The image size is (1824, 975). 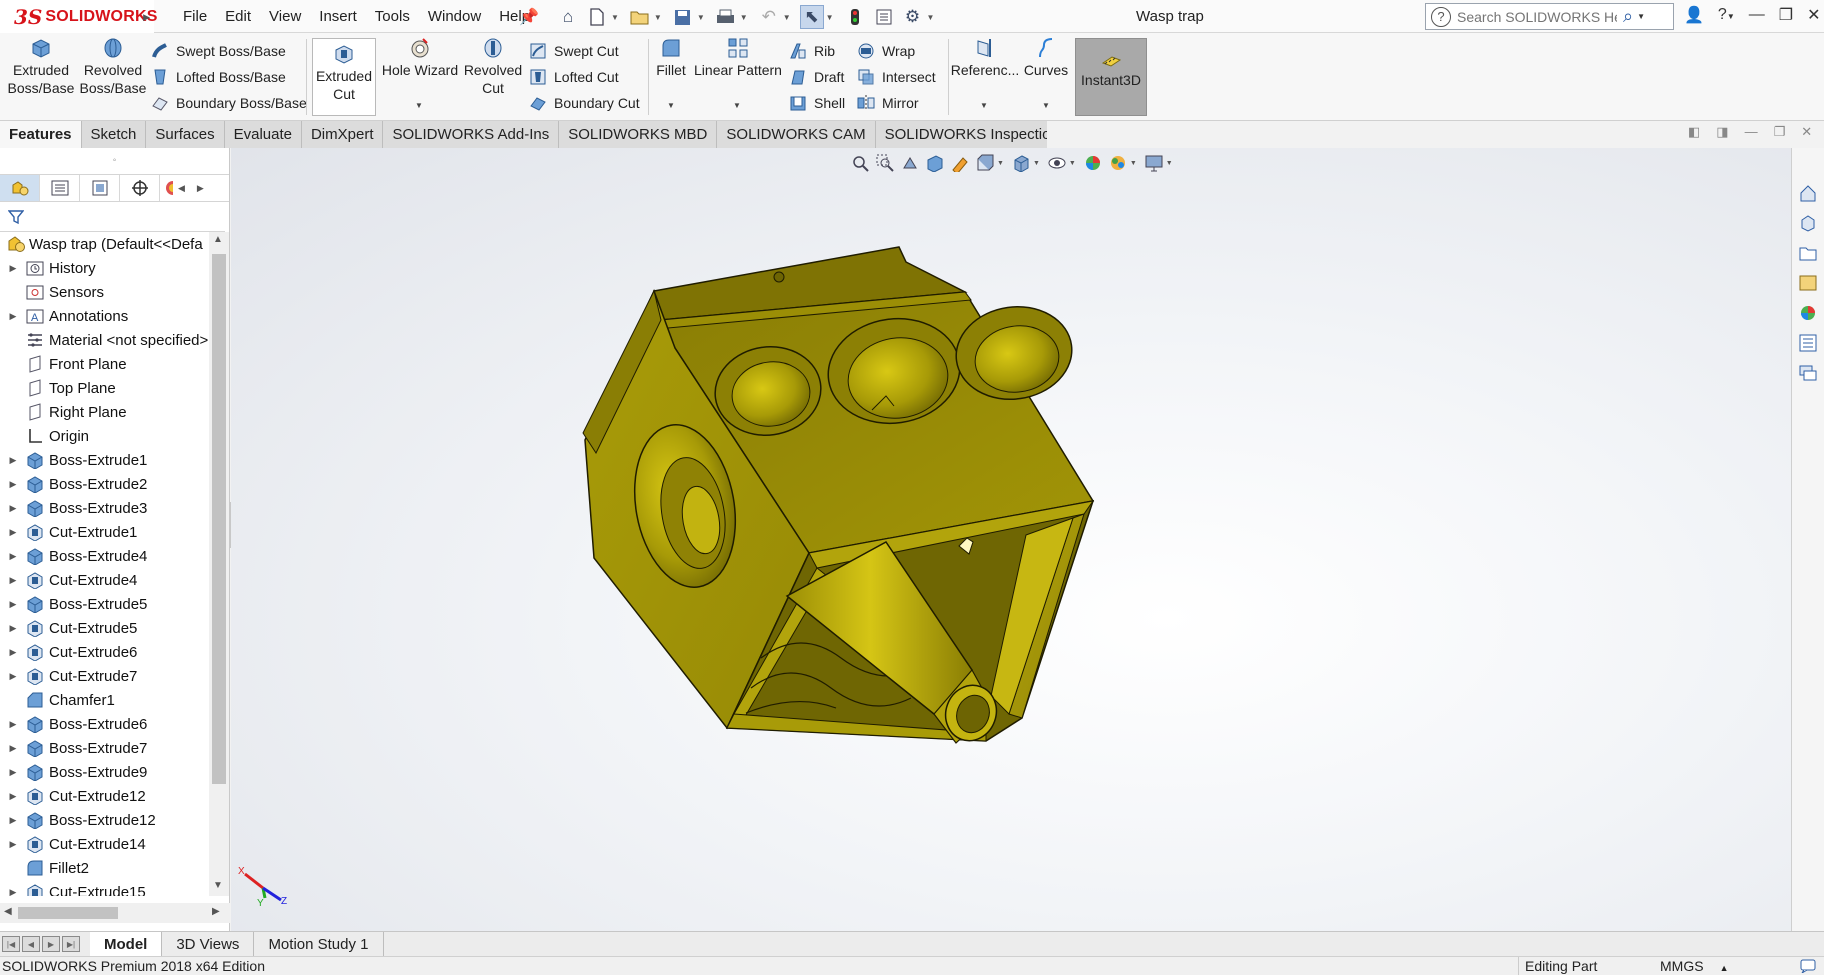 I want to click on boundary-boss-button: Boundary Boss/Base, so click(x=228, y=103).